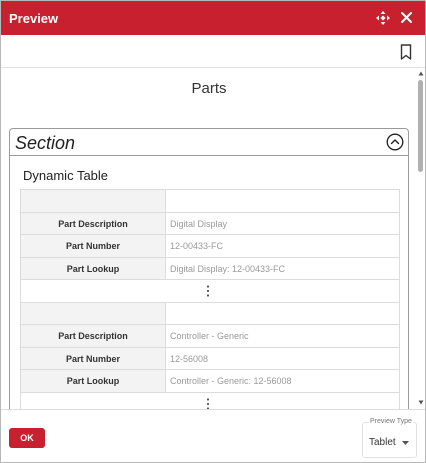  I want to click on table-row: Part Lookup Digital Display: 12-00433-FC, so click(210, 268).